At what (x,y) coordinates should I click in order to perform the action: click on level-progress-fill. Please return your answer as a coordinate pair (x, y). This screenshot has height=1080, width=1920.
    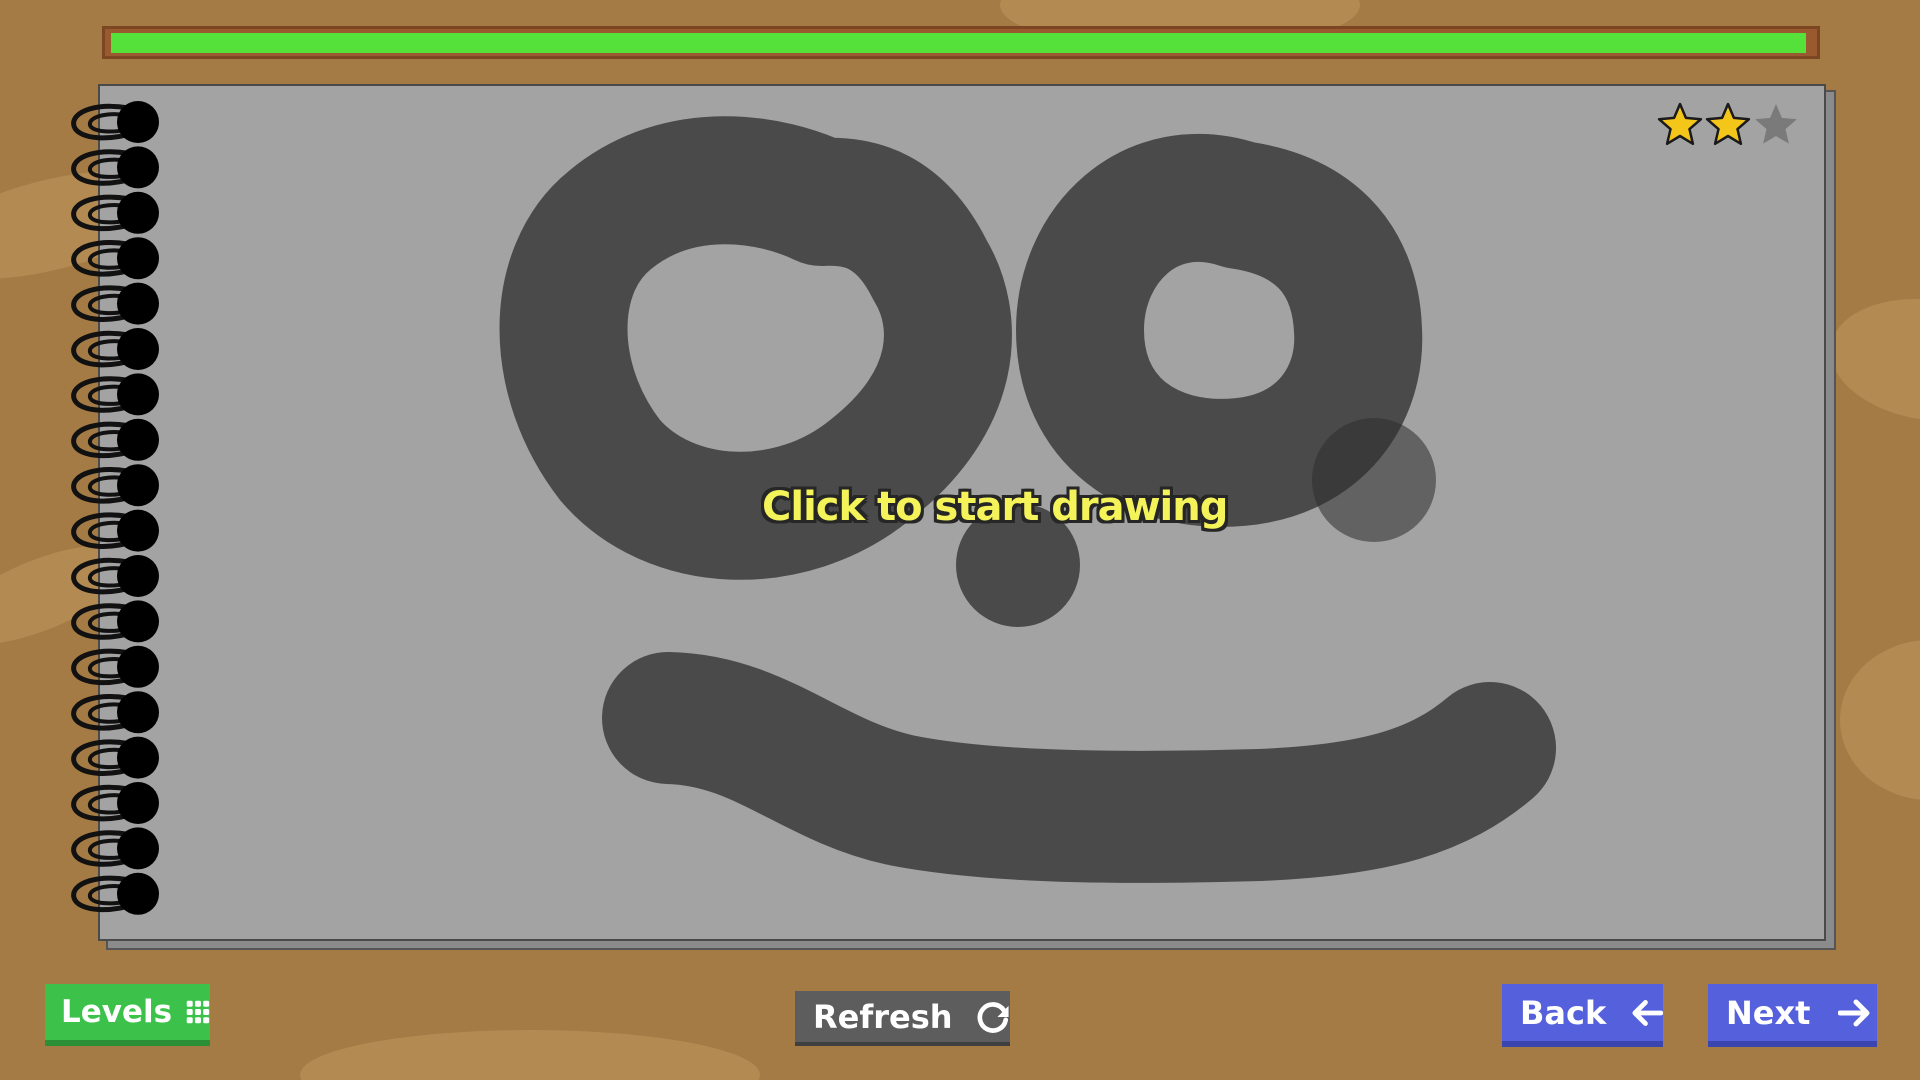
    Looking at the image, I should click on (958, 43).